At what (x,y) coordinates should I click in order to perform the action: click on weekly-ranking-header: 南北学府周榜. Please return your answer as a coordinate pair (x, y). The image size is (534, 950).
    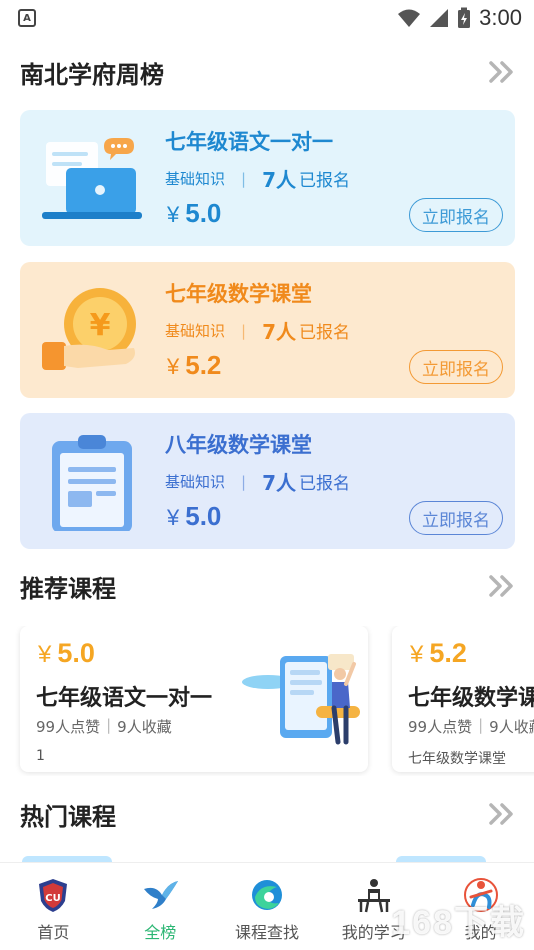
    Looking at the image, I should click on (267, 72).